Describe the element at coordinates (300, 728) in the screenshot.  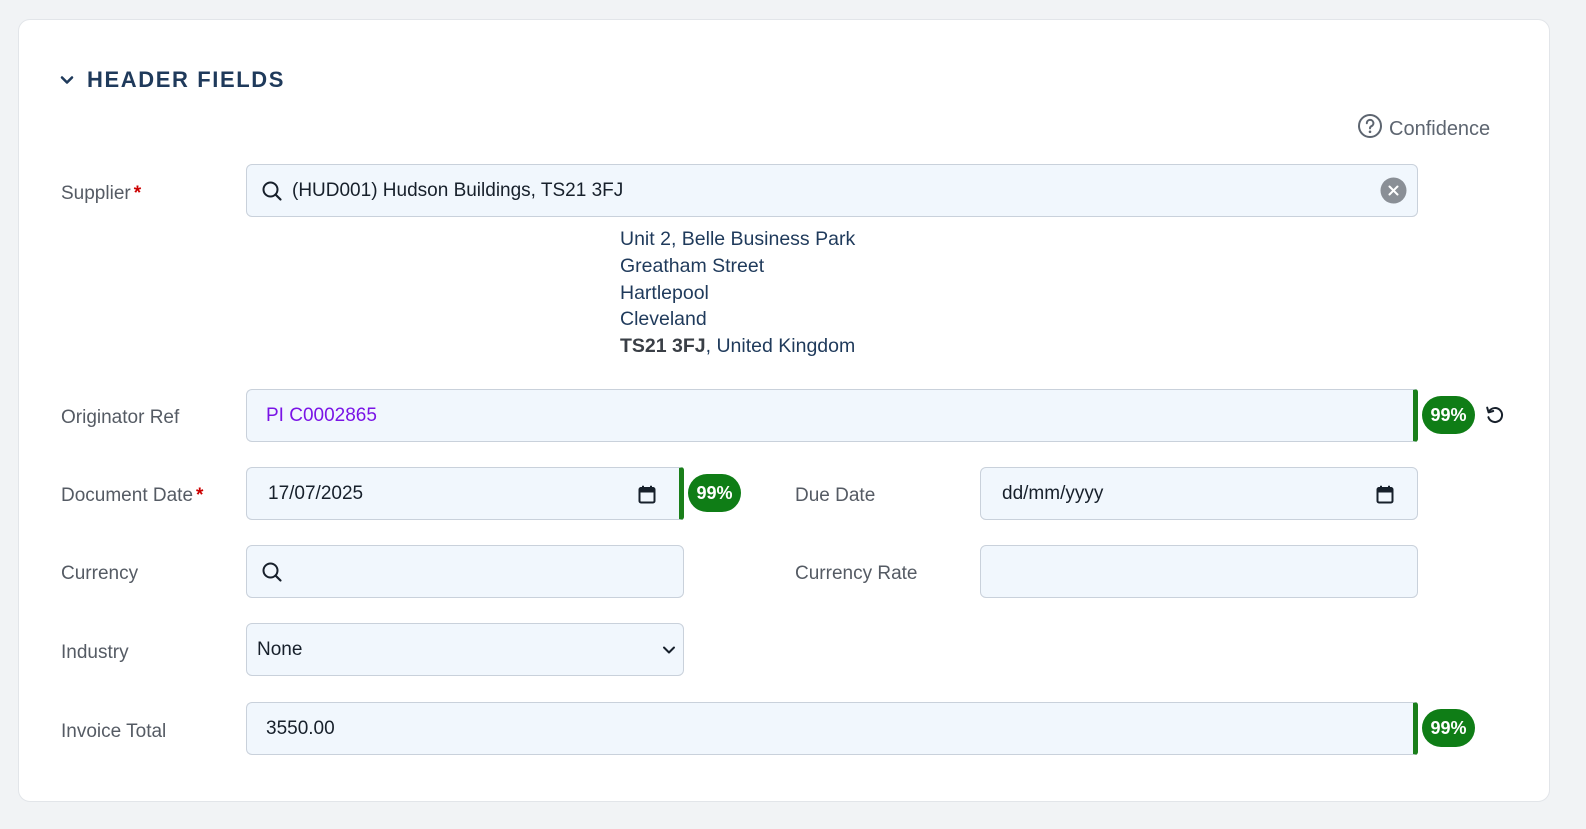
I see `invoice-total-value: 3550.00` at that location.